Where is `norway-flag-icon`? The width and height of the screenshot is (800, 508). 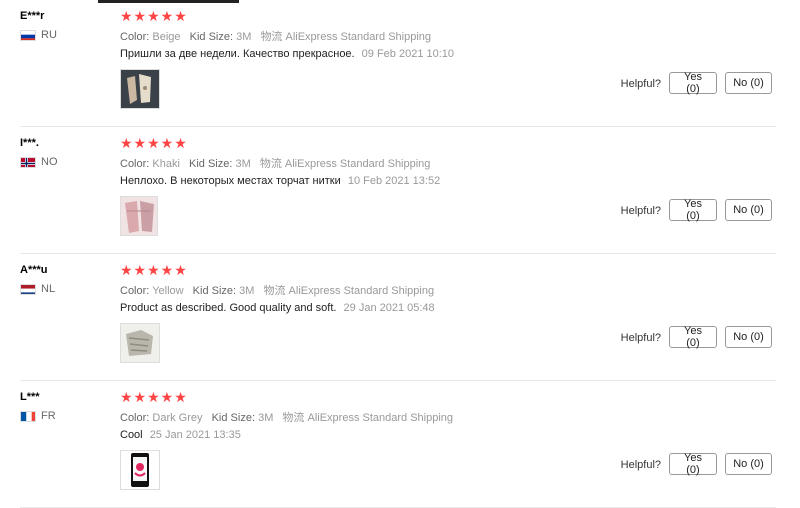 norway-flag-icon is located at coordinates (28, 162).